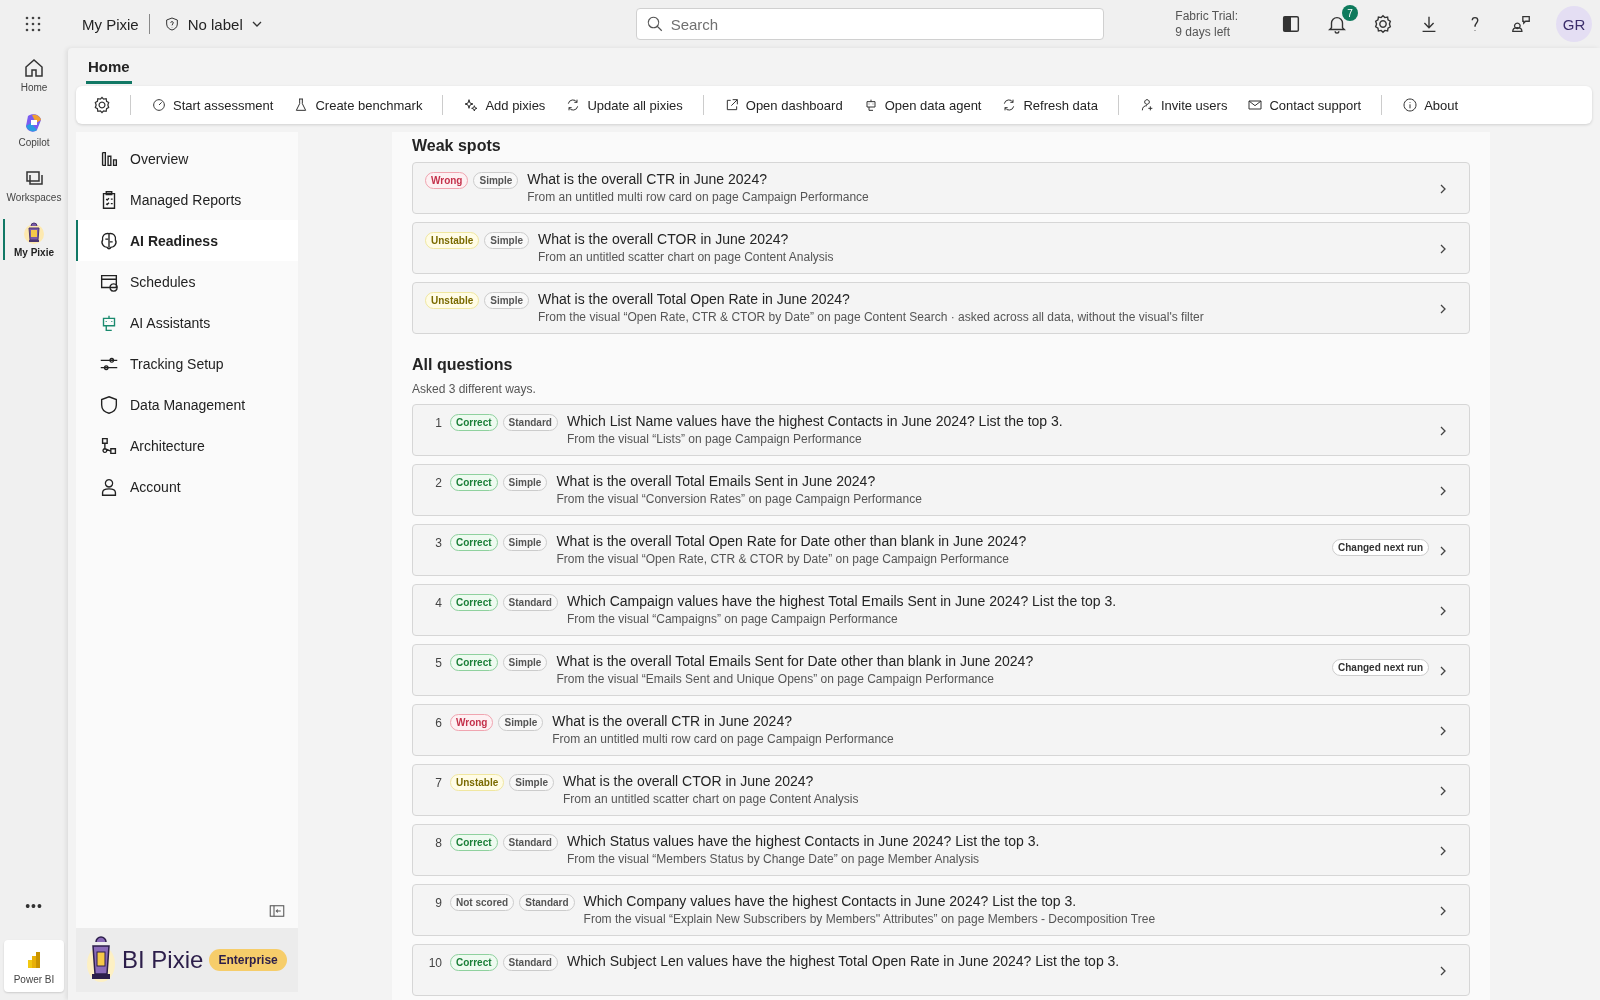  What do you see at coordinates (941, 430) in the screenshot?
I see `question-card: 1 Correct Standard Which List Name values have the highest Contacts in June 2024? List the top 3. From the visual “Lists” on page Campaign Performance` at bounding box center [941, 430].